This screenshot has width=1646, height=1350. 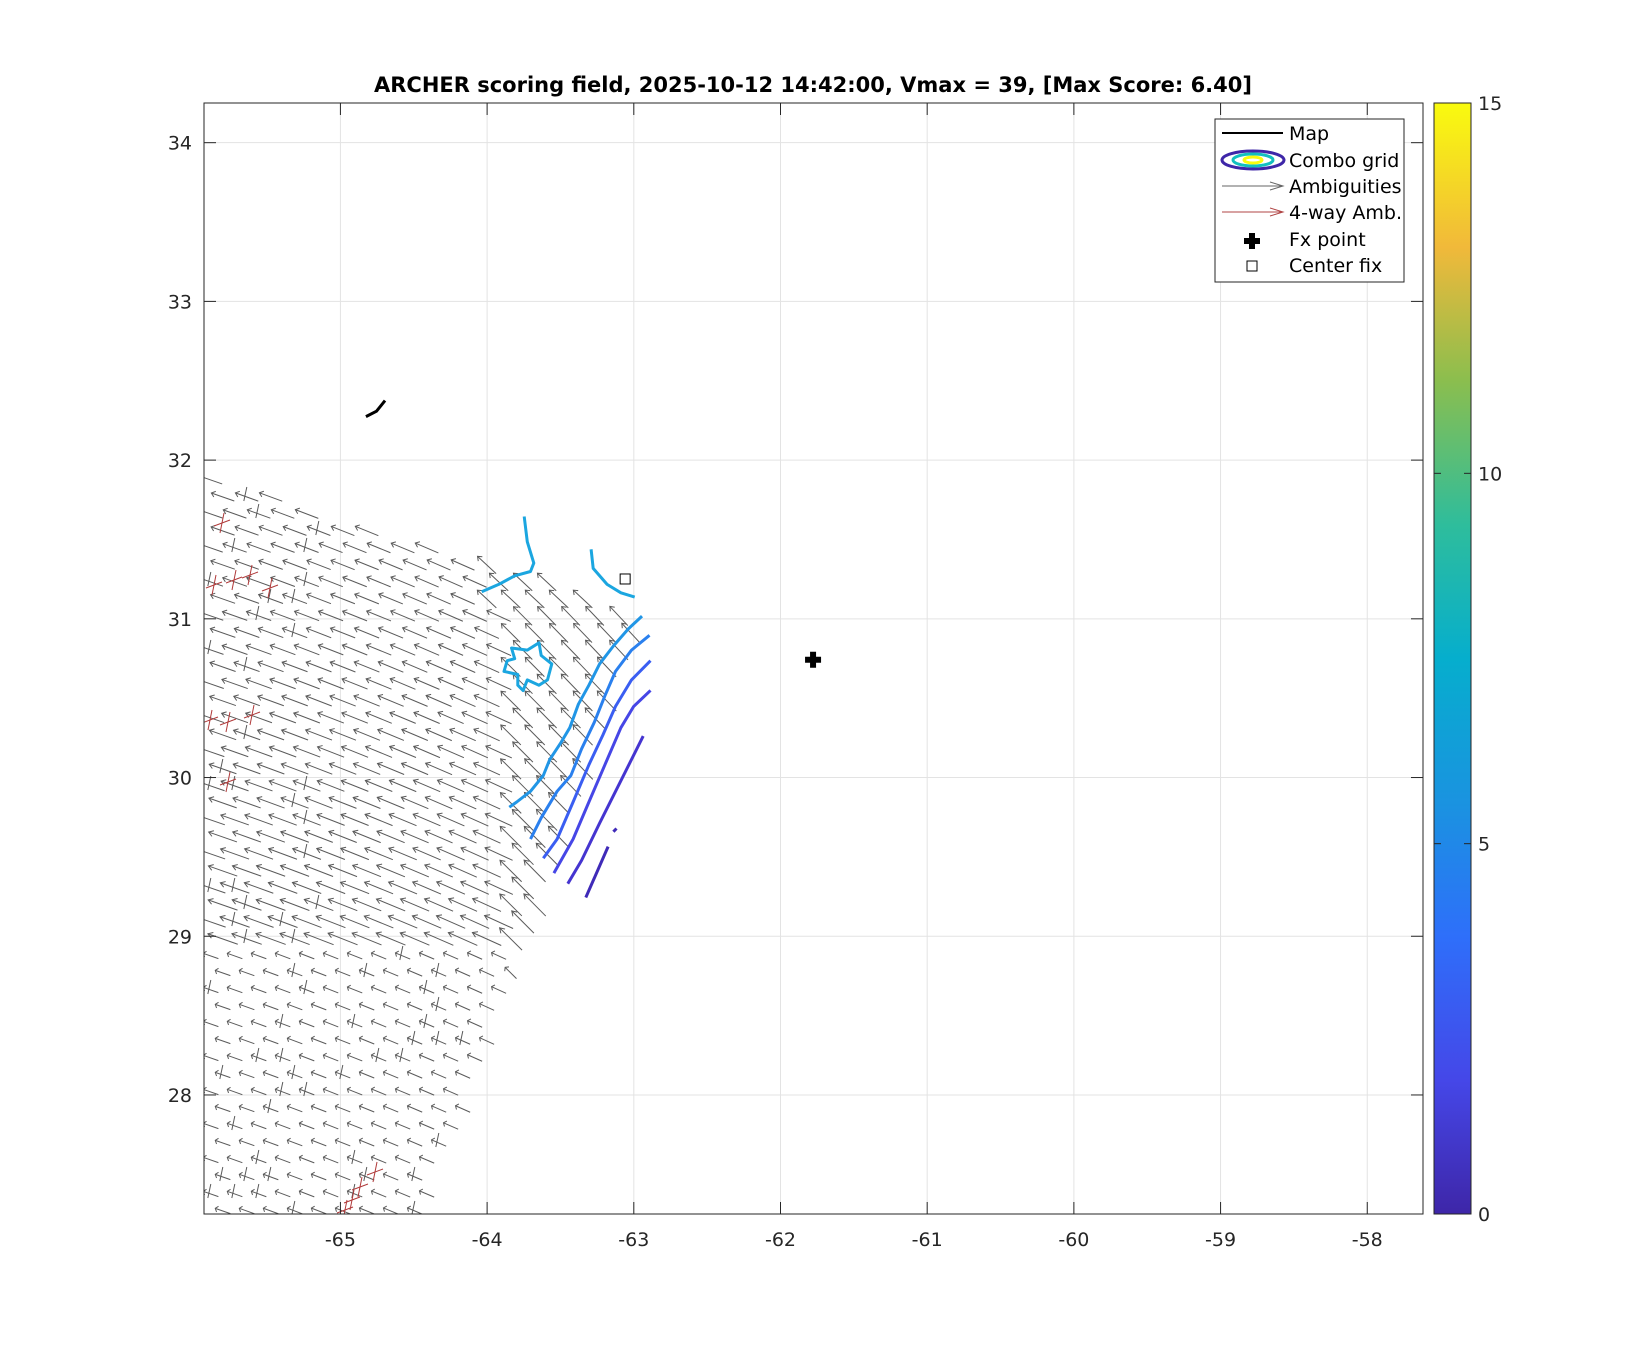 I want to click on colorbar-tick-label: 15, so click(x=1490, y=104).